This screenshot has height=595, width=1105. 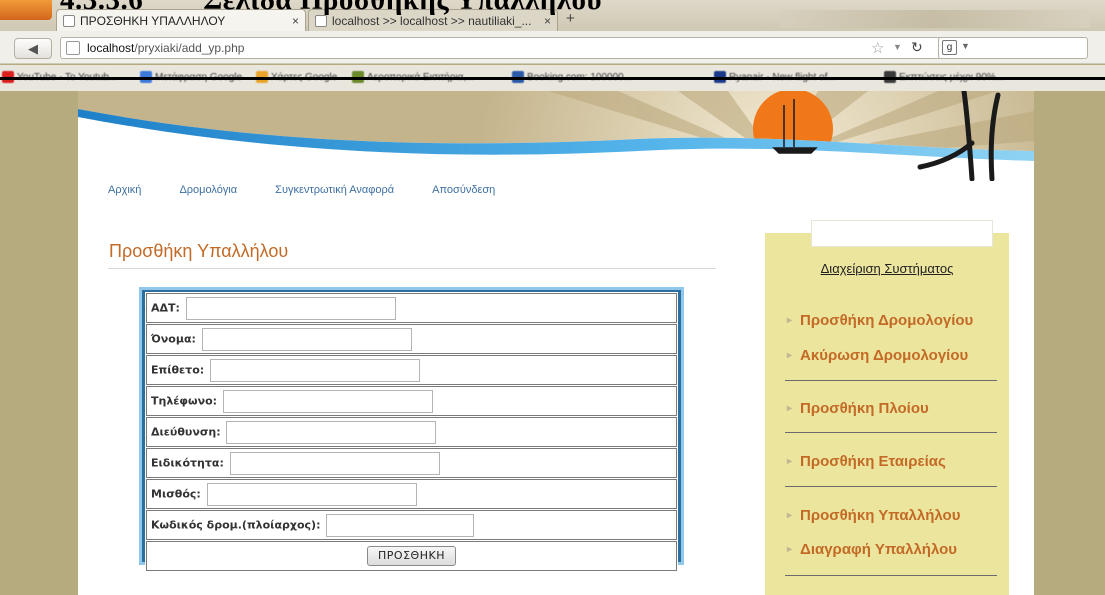 I want to click on field-label: Μισθός:, so click(x=176, y=493).